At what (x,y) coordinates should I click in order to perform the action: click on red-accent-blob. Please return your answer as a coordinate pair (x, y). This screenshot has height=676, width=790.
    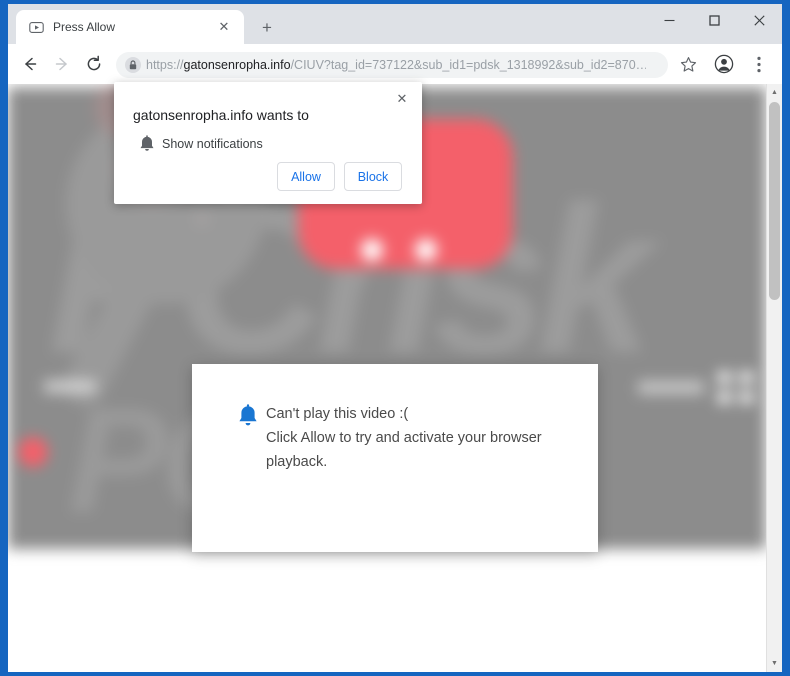
    Looking at the image, I should click on (33, 452).